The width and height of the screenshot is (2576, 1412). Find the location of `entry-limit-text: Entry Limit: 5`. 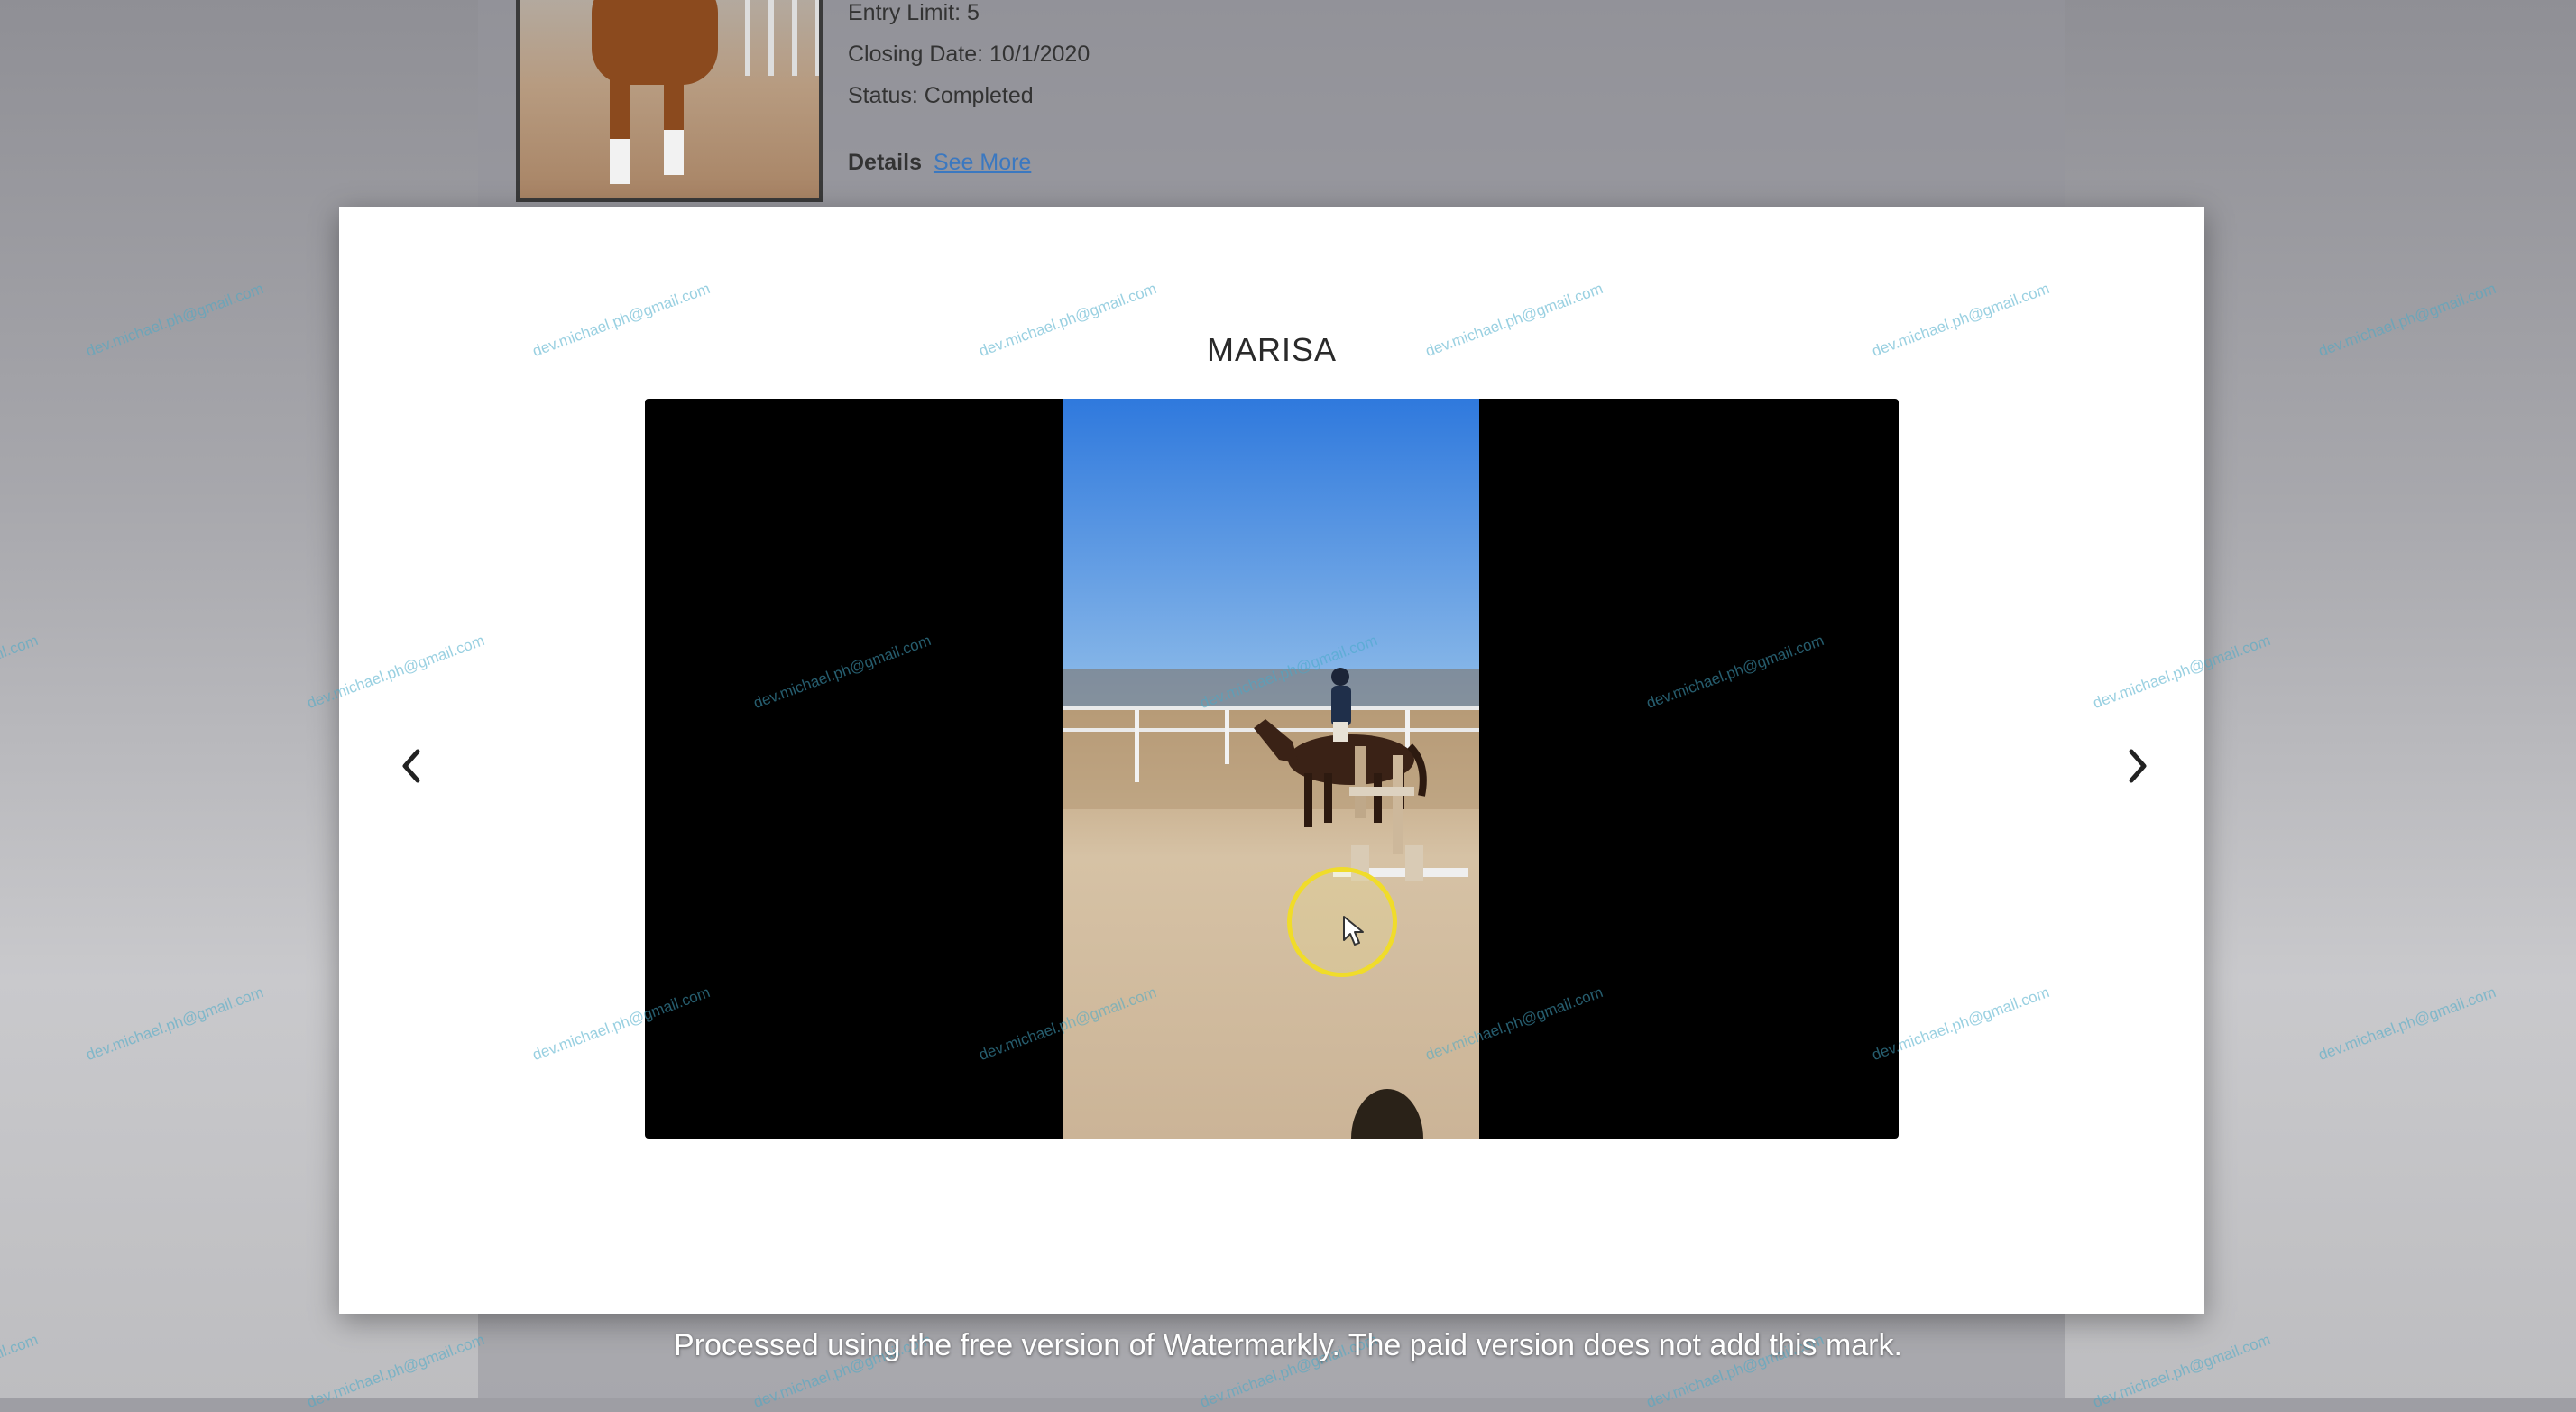

entry-limit-text: Entry Limit: 5 is located at coordinates (914, 12).